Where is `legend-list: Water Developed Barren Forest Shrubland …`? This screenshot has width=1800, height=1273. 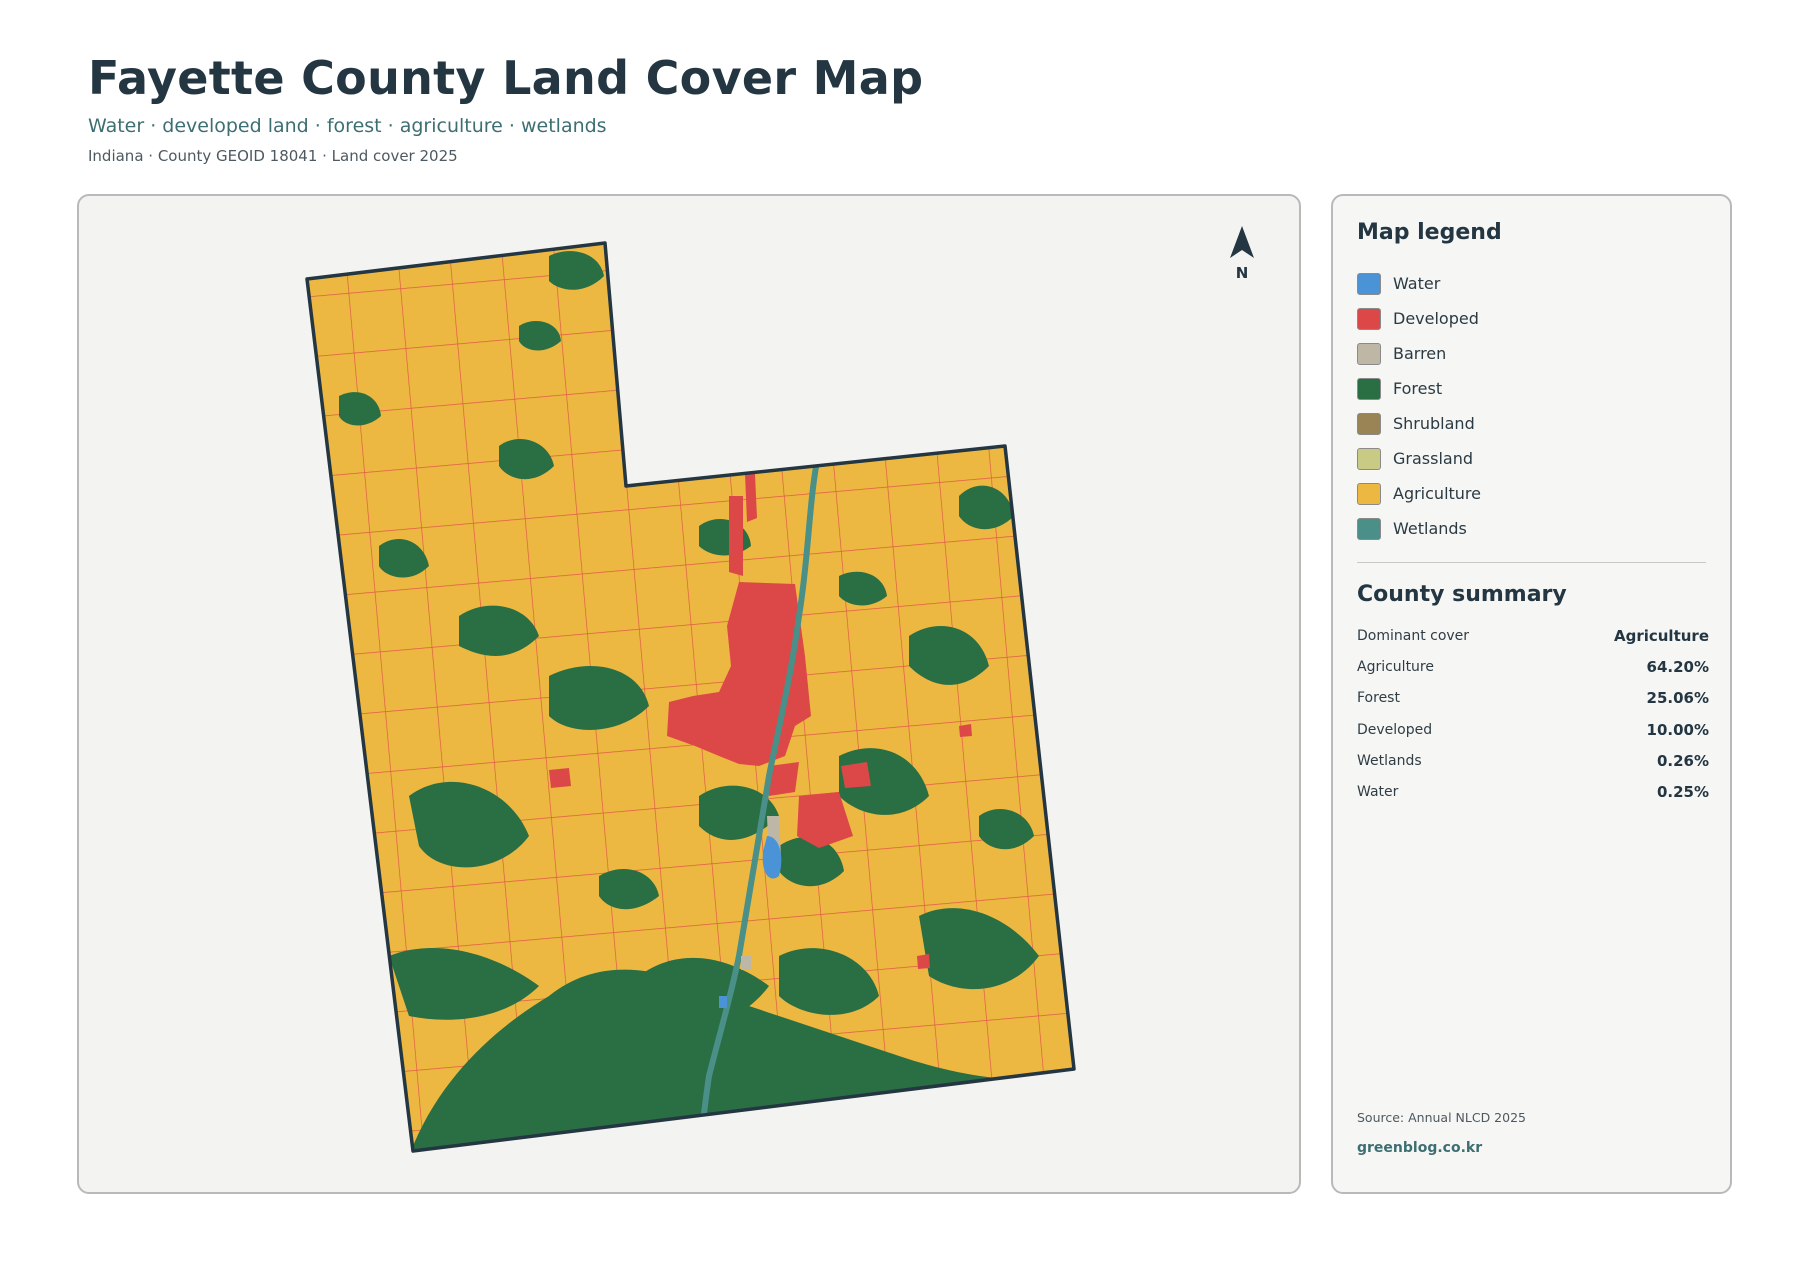
legend-list: Water Developed Barren Forest Shrubland … is located at coordinates (1419, 406).